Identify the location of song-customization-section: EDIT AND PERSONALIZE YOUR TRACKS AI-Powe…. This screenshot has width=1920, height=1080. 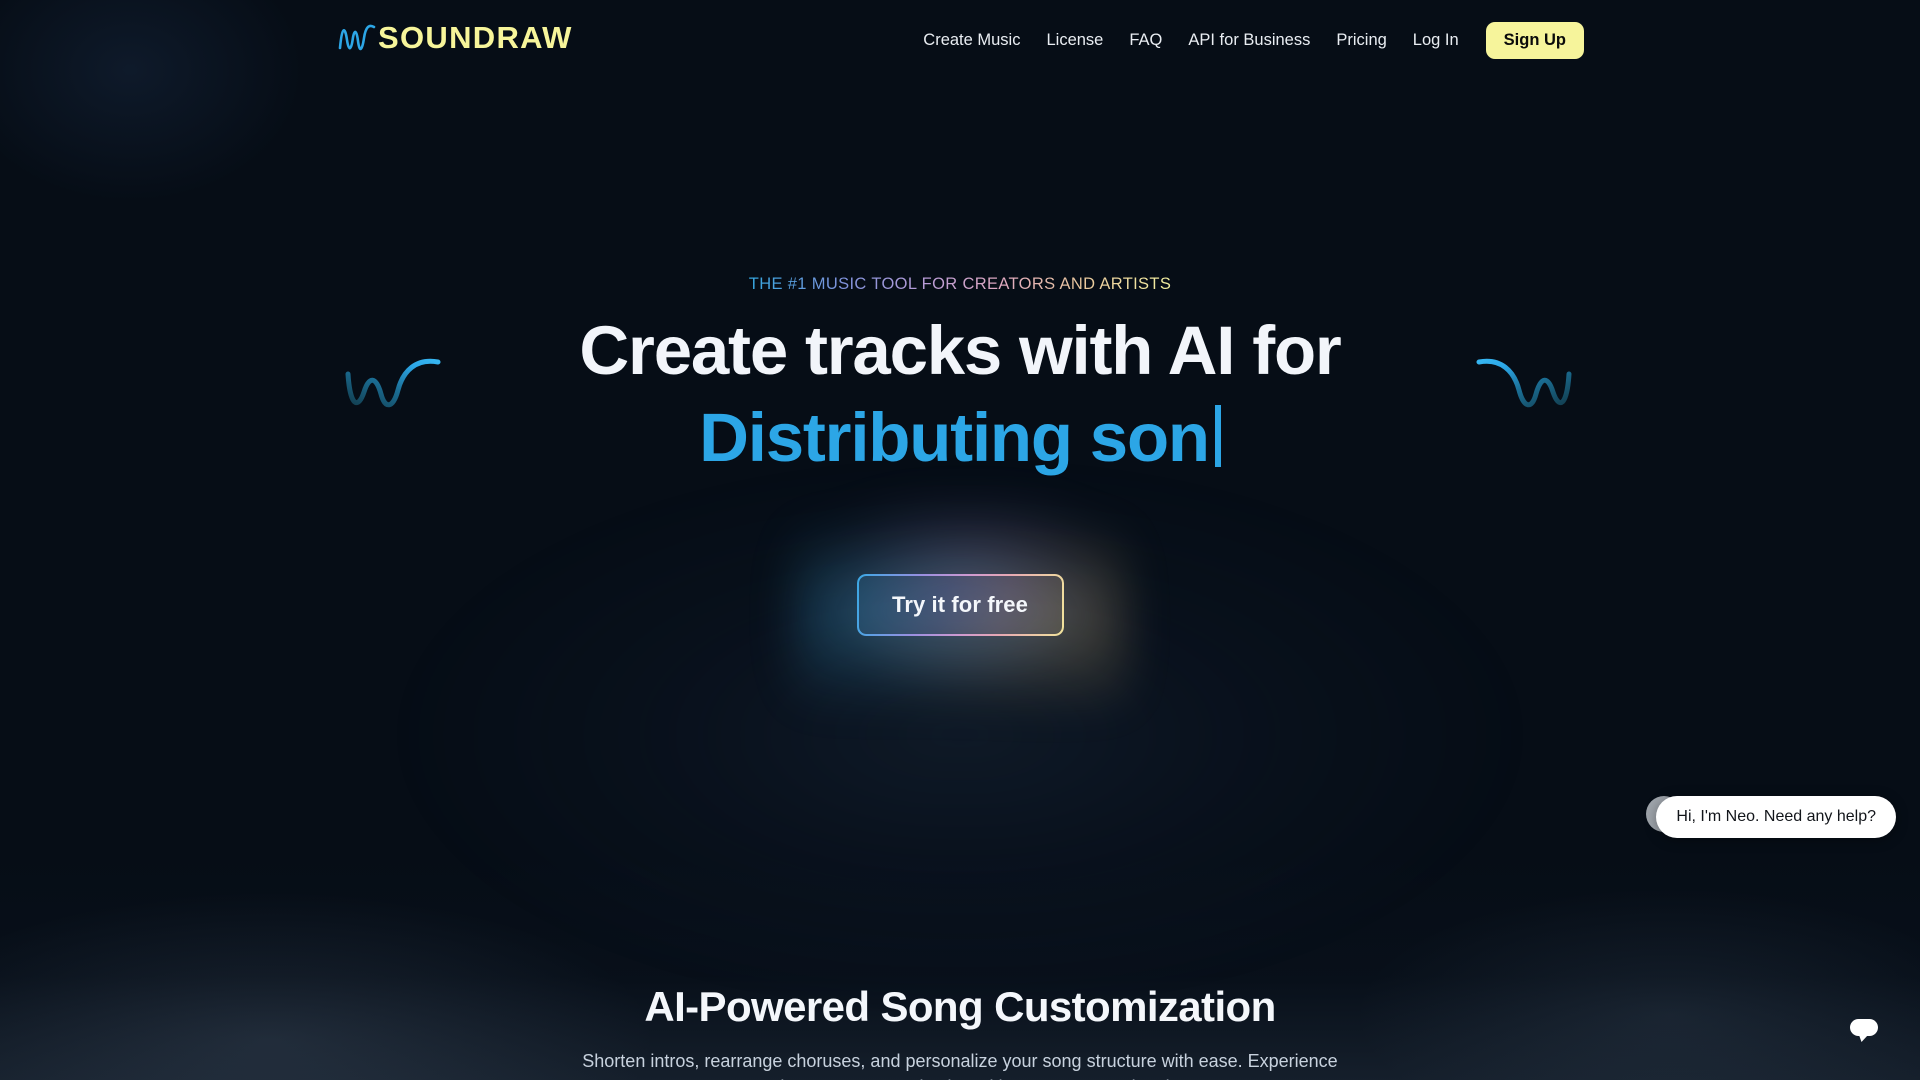
(960, 1017).